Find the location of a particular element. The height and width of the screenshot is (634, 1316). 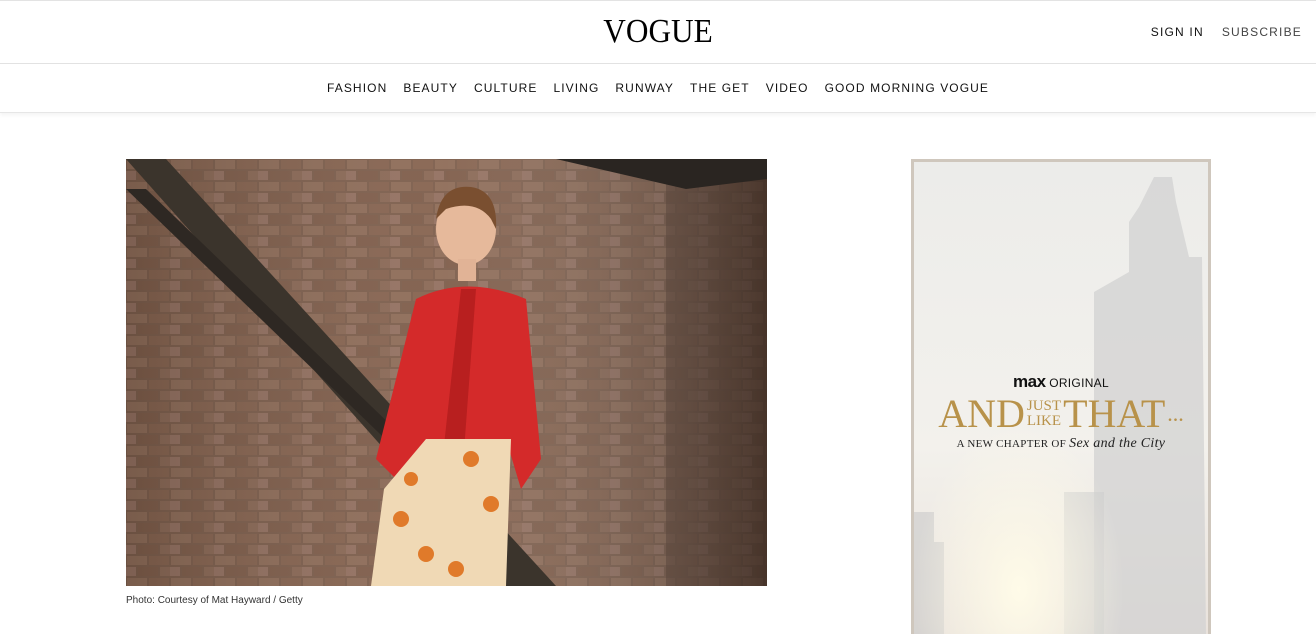

ad-brand: max ORIGINAL is located at coordinates (1061, 382).